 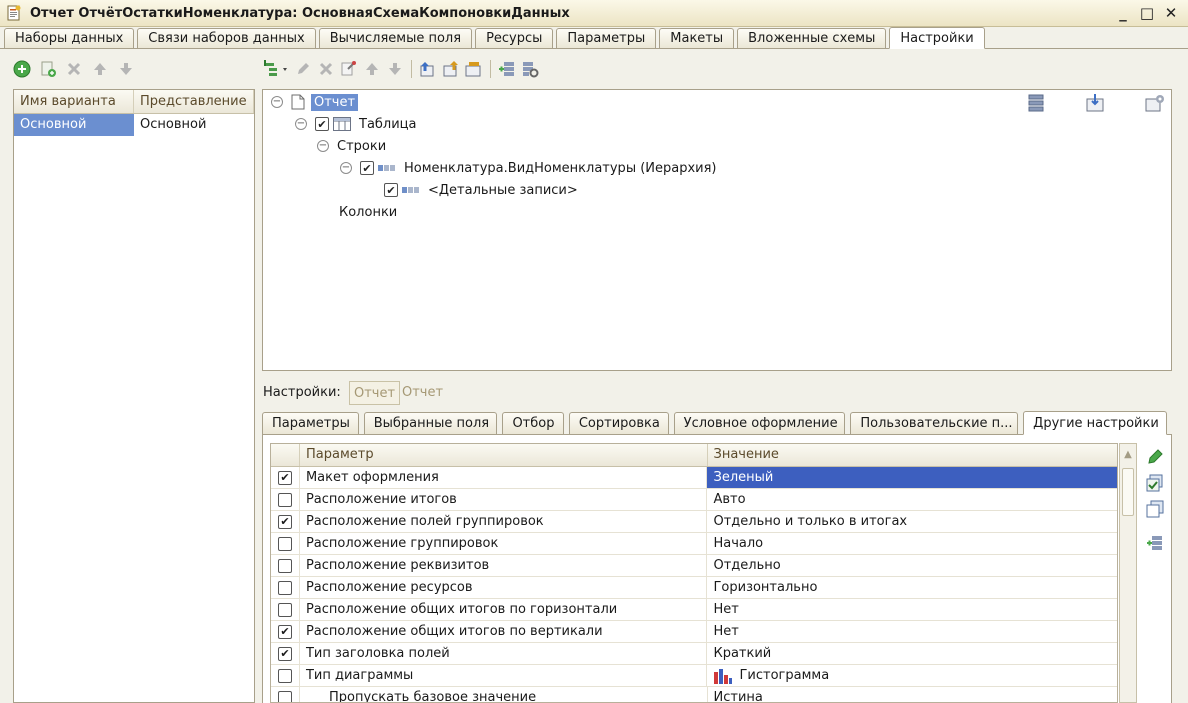 I want to click on tree-node-rows: − Строки, so click(x=351, y=146).